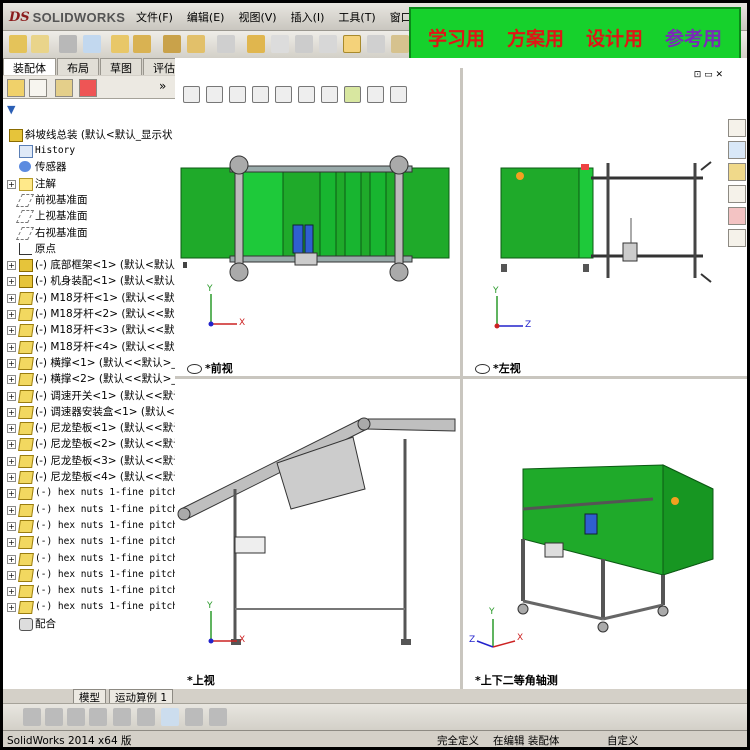  Describe the element at coordinates (16, 88) in the screenshot. I see `feature-manager-icon` at that location.